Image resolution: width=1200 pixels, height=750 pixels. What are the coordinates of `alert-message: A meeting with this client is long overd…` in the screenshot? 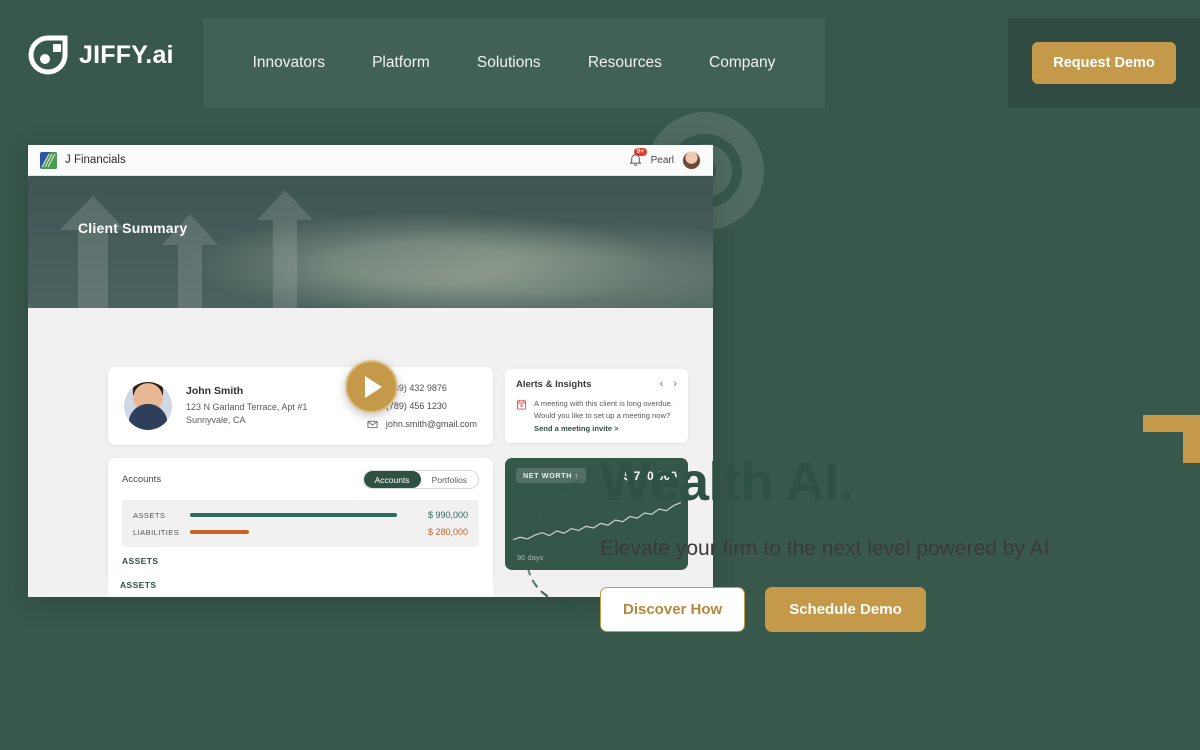 It's located at (605, 416).